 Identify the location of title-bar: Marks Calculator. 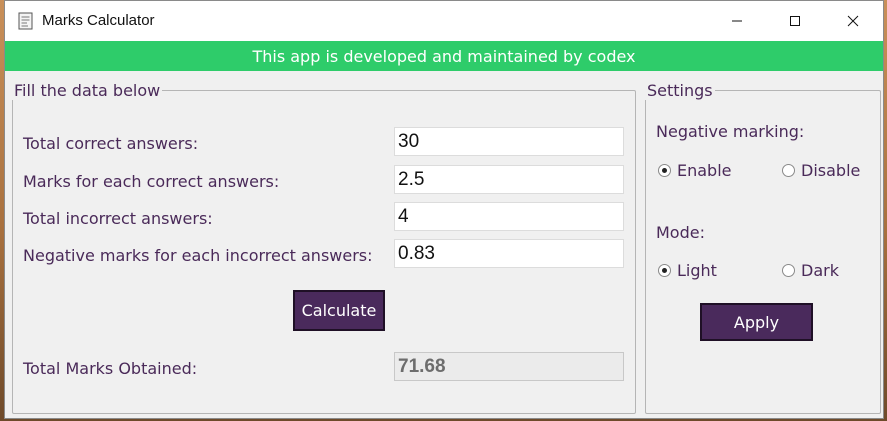
(444, 21).